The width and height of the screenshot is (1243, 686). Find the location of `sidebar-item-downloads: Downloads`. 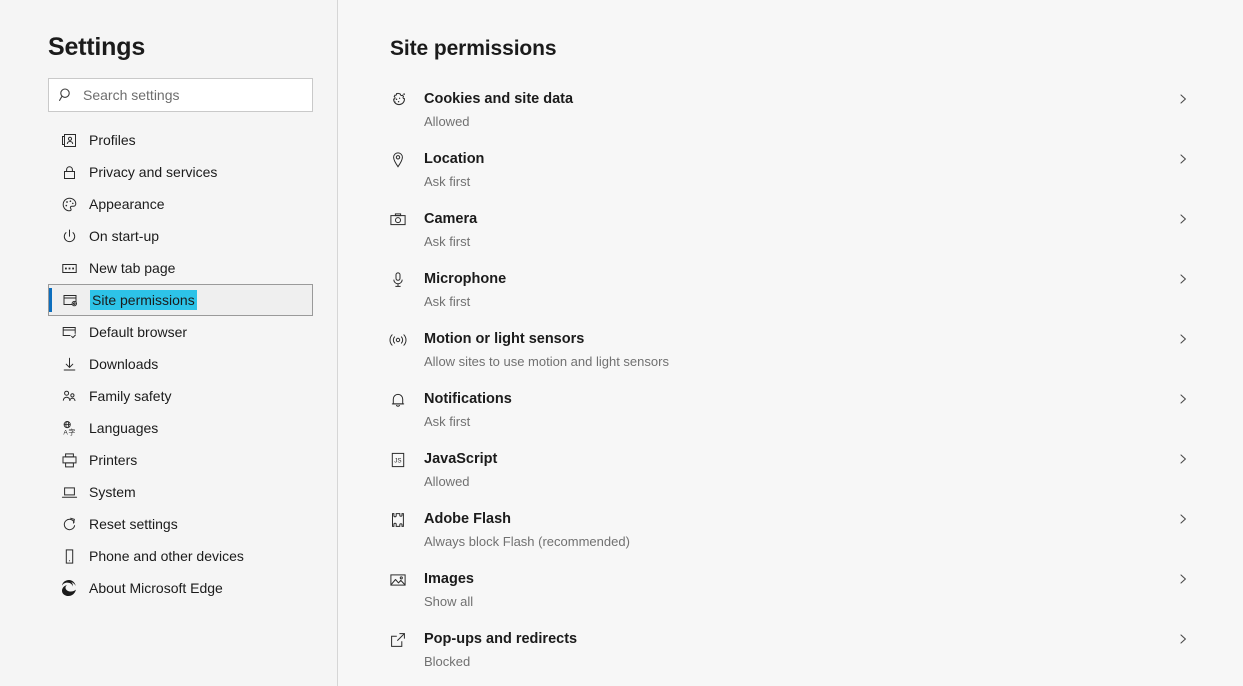

sidebar-item-downloads: Downloads is located at coordinates (169, 364).